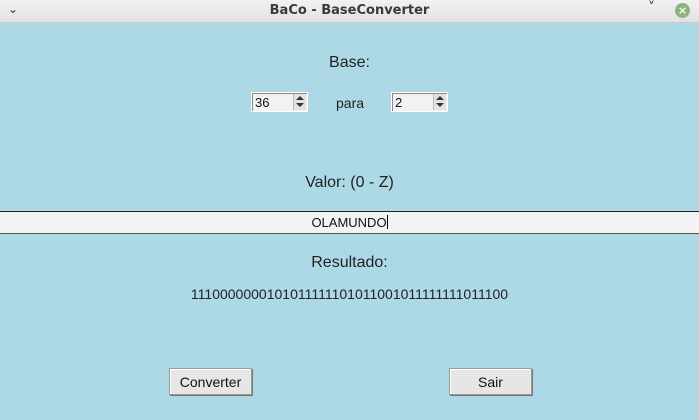 This screenshot has height=420, width=699. What do you see at coordinates (299, 102) in the screenshot?
I see `from-base-spin-buttons` at bounding box center [299, 102].